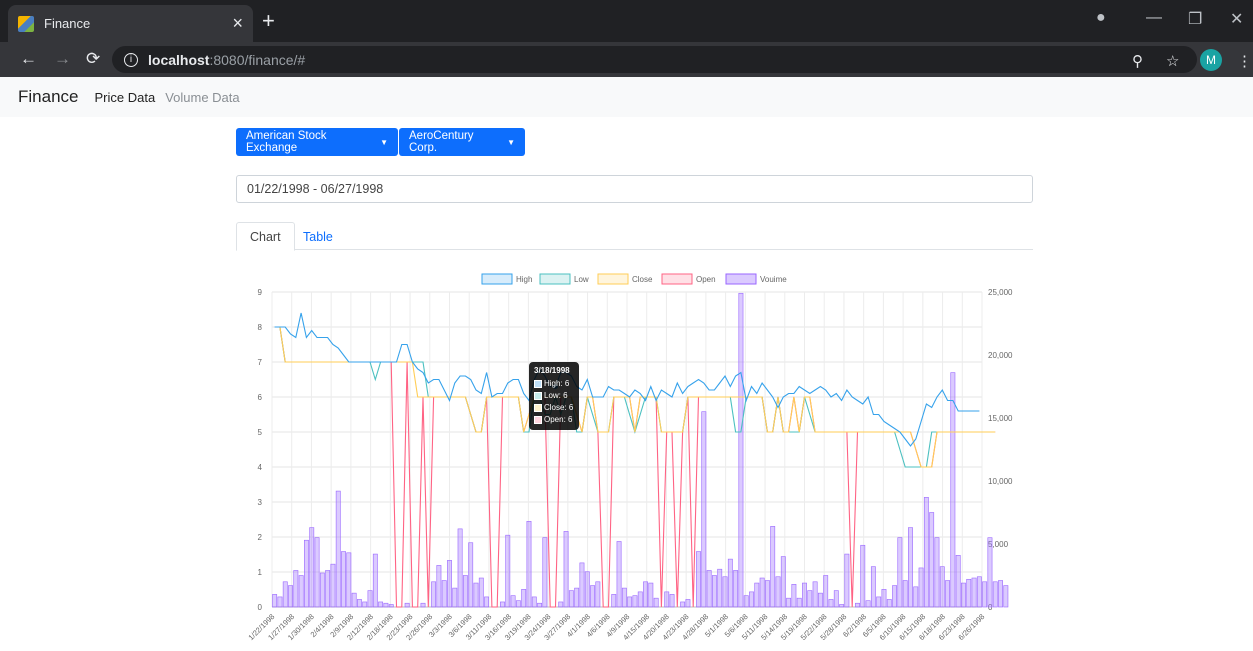 The height and width of the screenshot is (651, 1253). Describe the element at coordinates (93, 59) in the screenshot. I see `reload-icon: ⟳` at that location.